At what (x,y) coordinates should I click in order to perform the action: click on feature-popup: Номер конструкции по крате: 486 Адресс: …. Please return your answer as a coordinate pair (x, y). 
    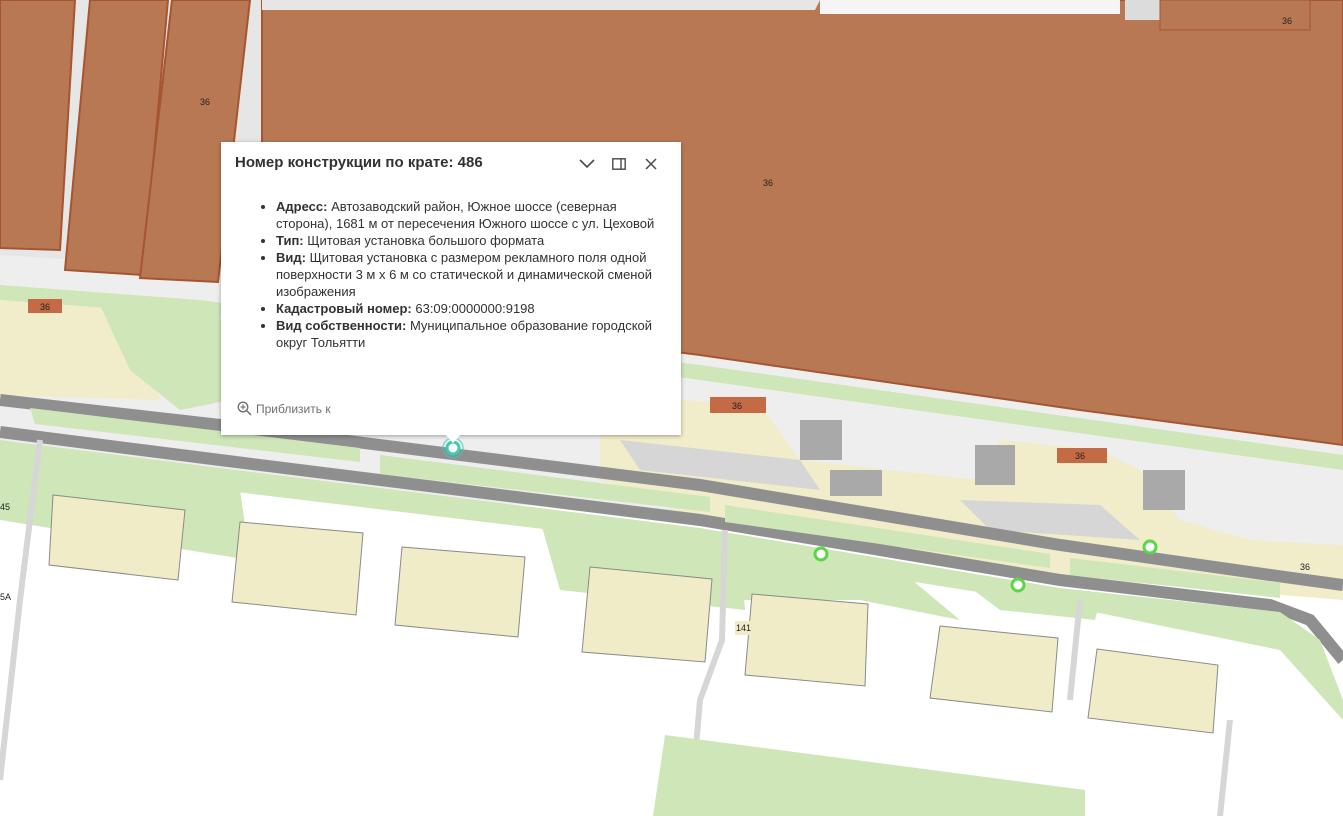
    Looking at the image, I should click on (451, 292).